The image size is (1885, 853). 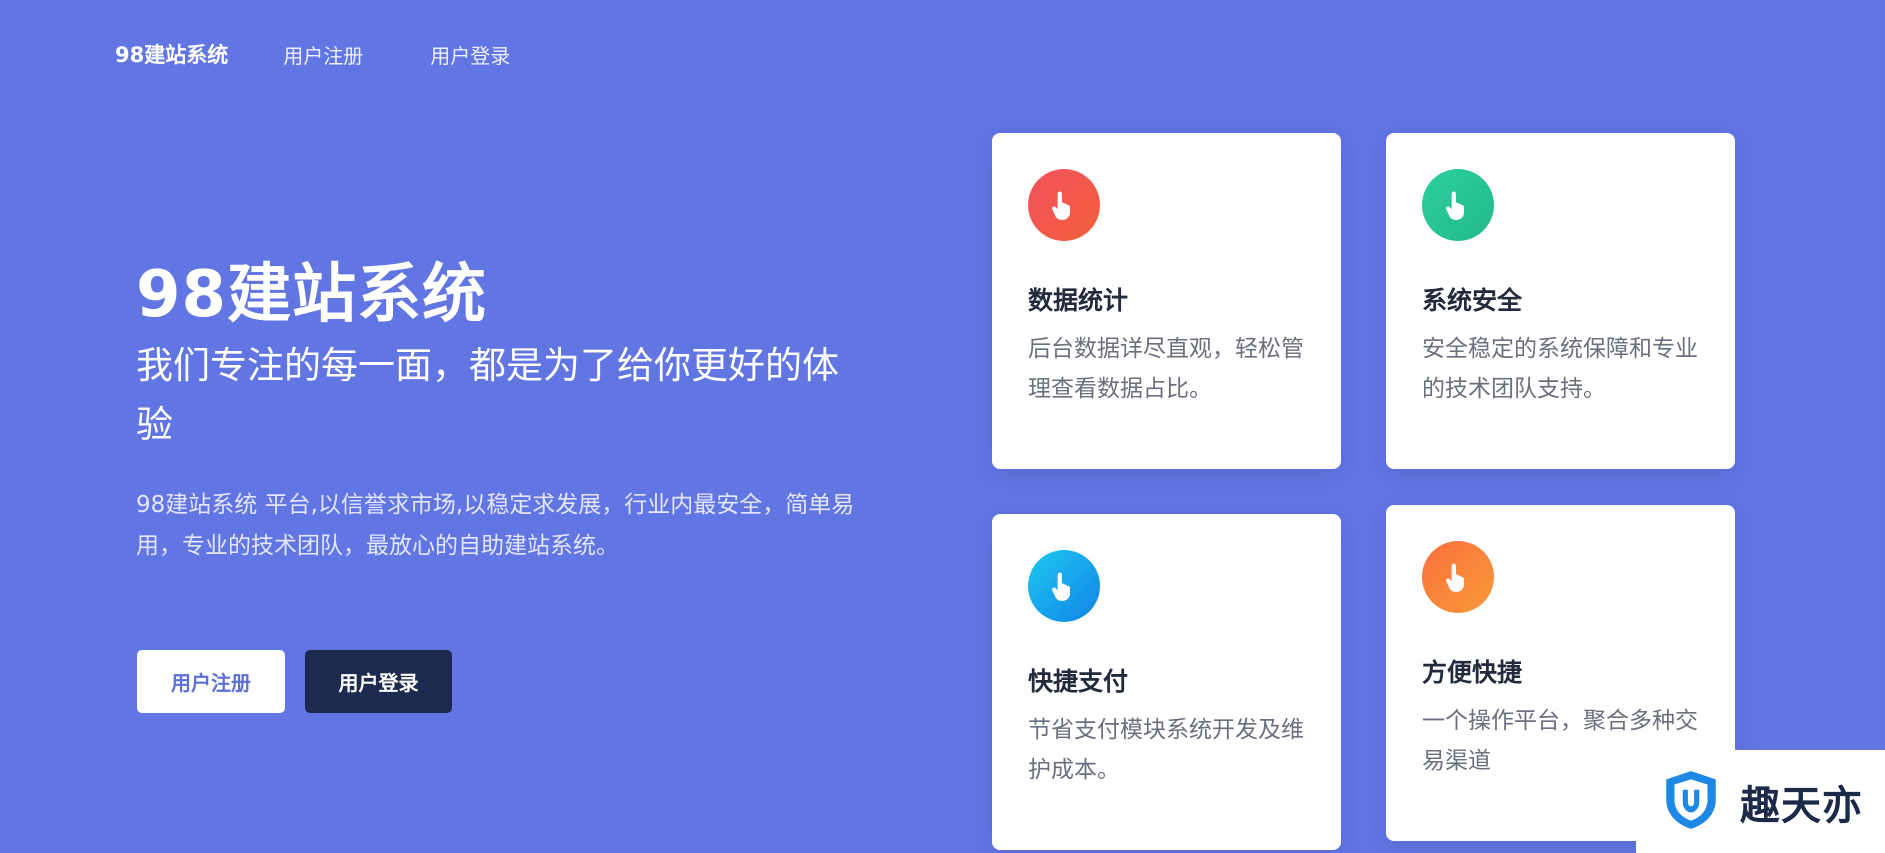 I want to click on card-title: 快捷支付, so click(x=1078, y=681).